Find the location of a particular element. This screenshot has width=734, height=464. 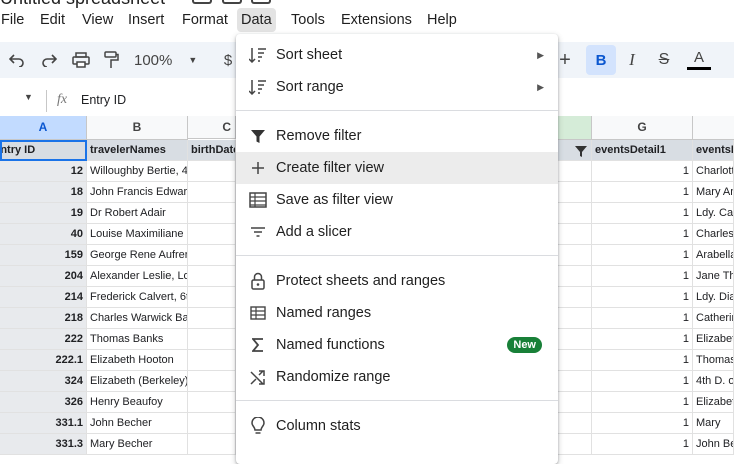

name-box is located at coordinates (11, 101).